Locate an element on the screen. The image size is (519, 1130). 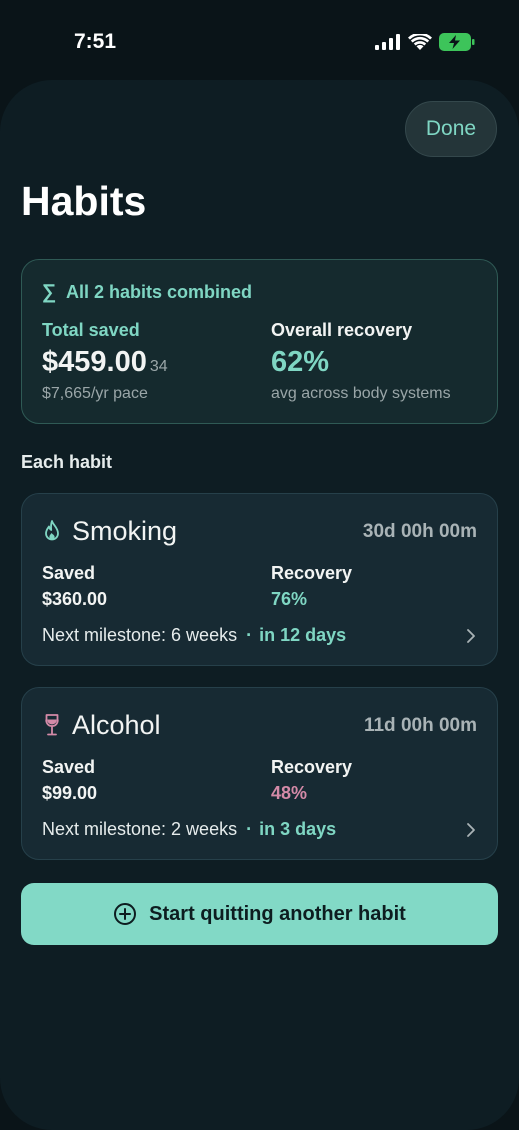
habit-timer: 30d 00h 00m is located at coordinates (419, 531).